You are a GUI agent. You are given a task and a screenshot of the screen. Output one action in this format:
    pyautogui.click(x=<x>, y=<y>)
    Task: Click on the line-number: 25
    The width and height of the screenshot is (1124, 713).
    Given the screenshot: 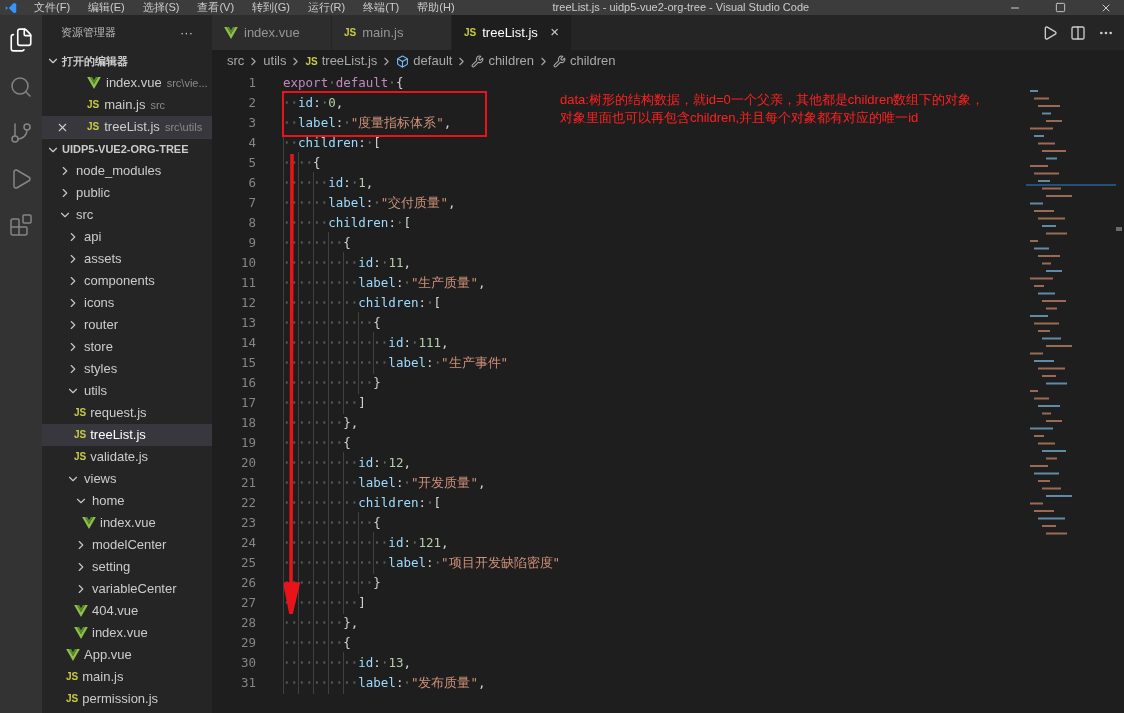 What is the action you would take?
    pyautogui.click(x=247, y=562)
    